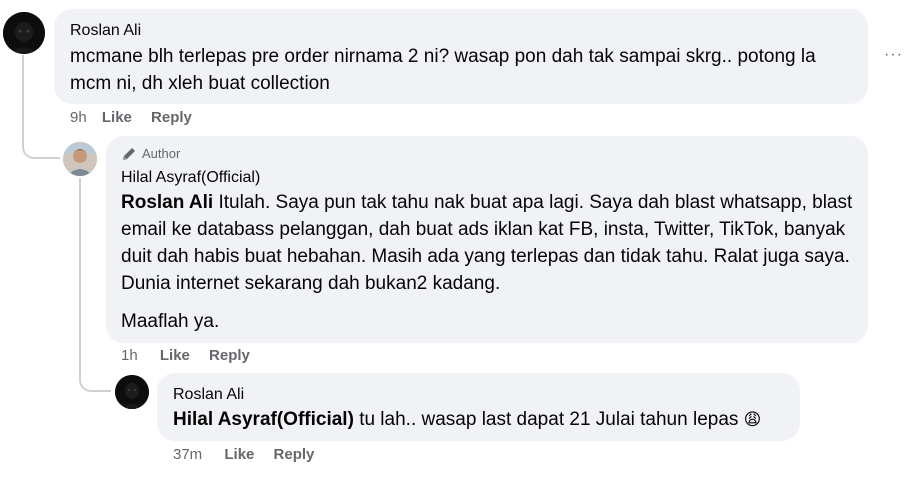  What do you see at coordinates (893, 55) in the screenshot?
I see `more-options-icon: ···` at bounding box center [893, 55].